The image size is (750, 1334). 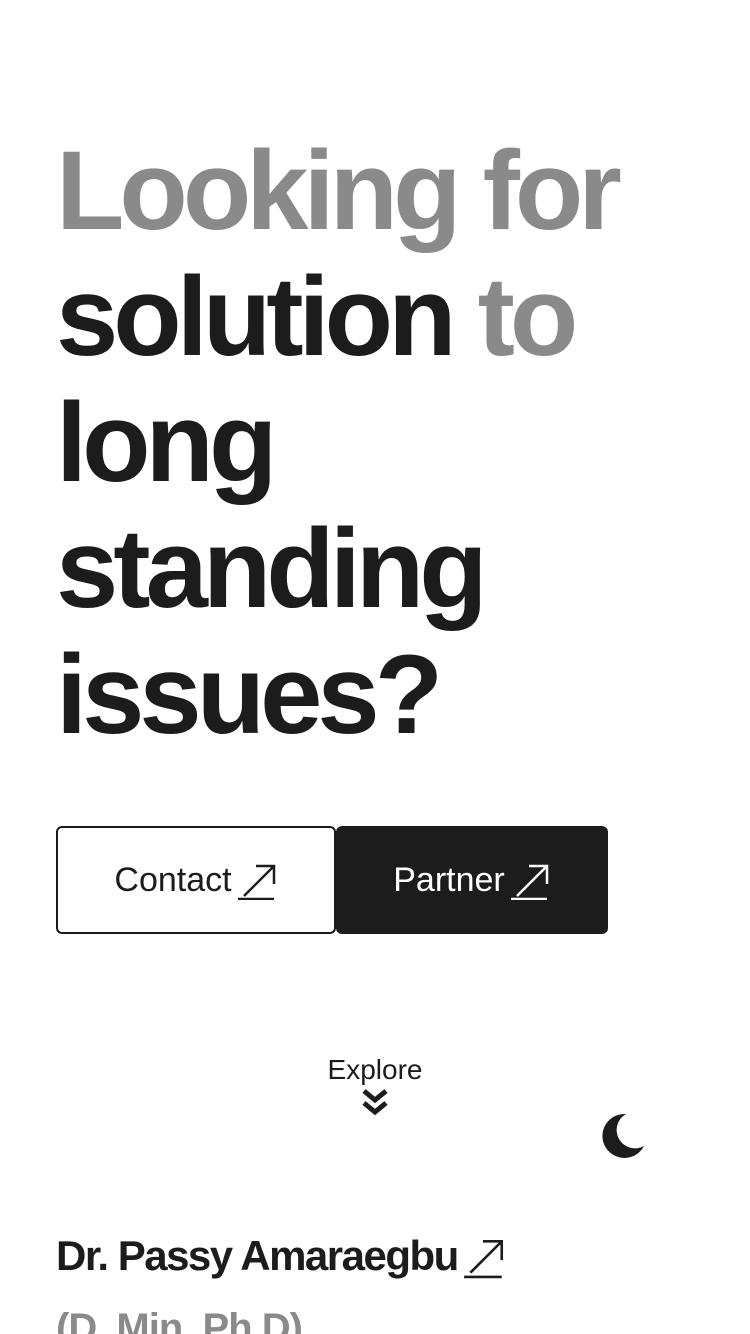 What do you see at coordinates (272, 568) in the screenshot?
I see `hero-line-4: standing` at bounding box center [272, 568].